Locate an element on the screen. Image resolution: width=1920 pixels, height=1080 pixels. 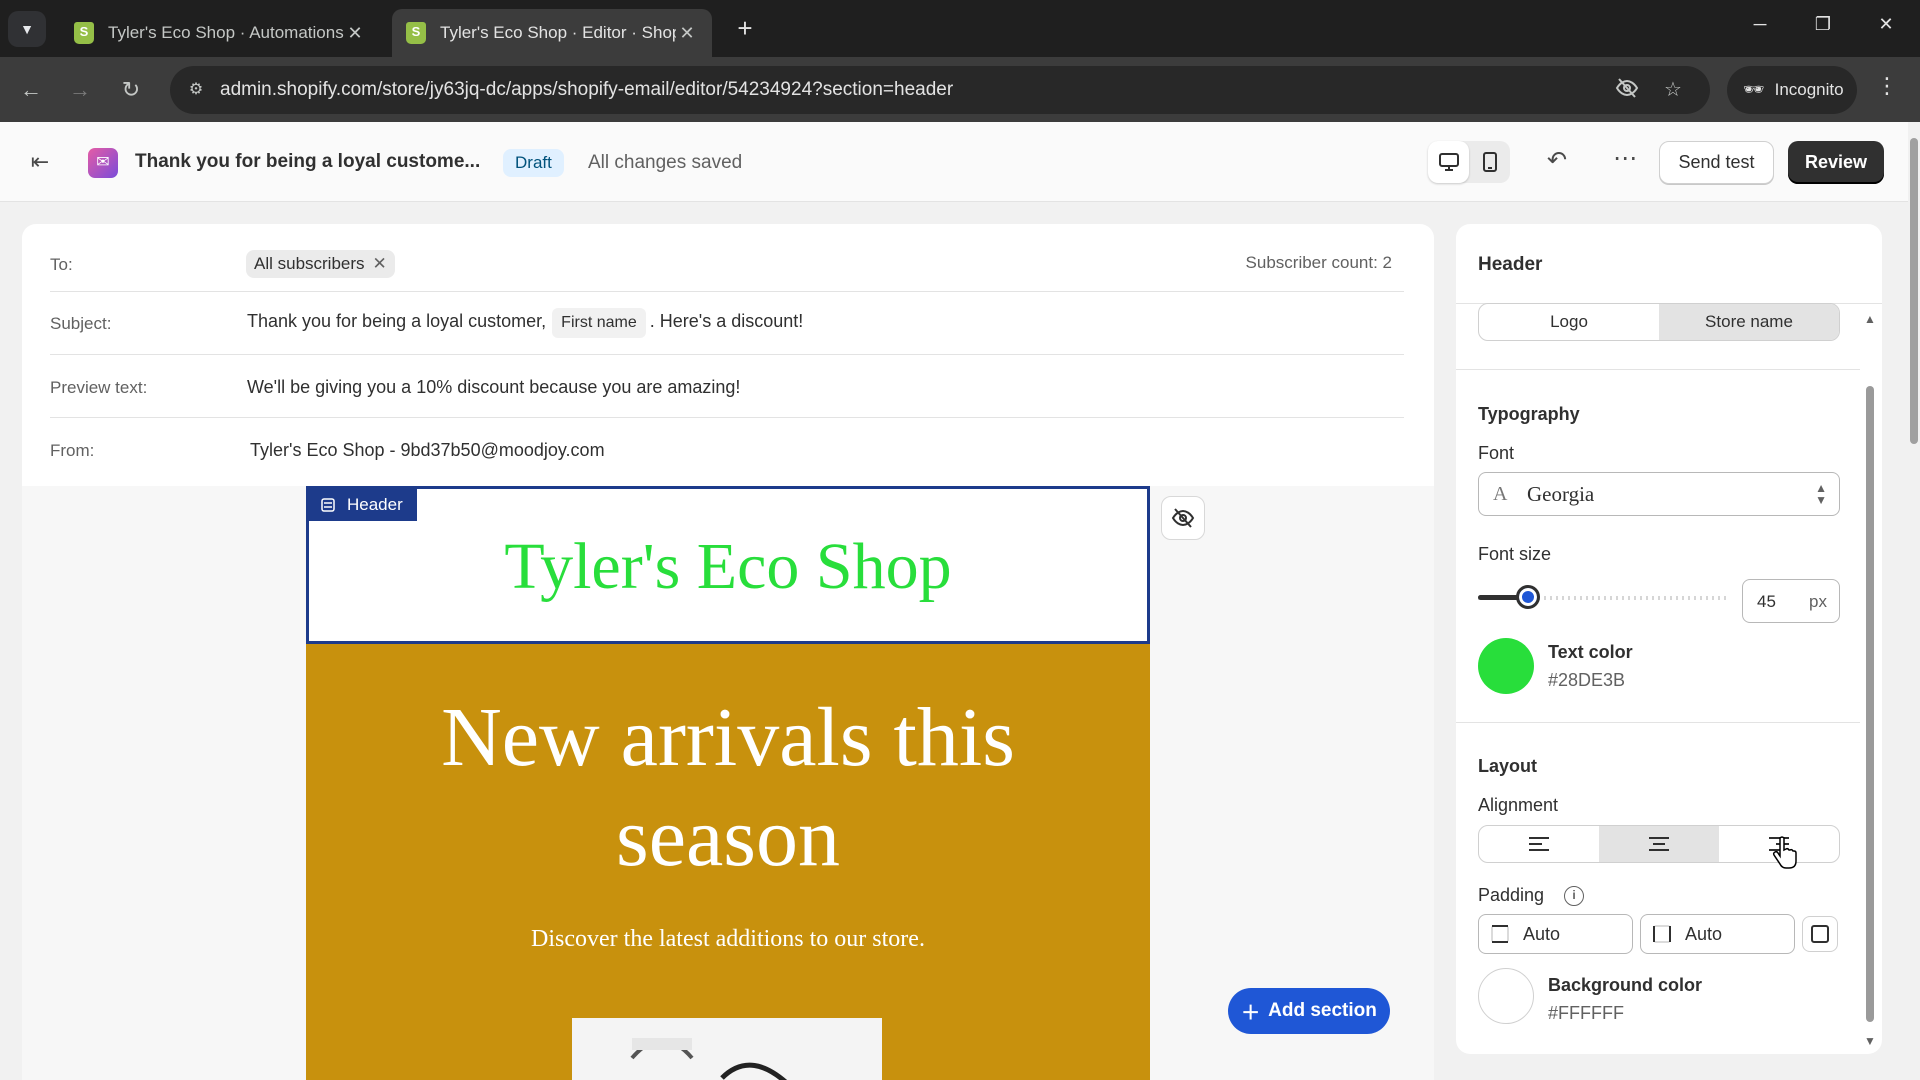
alignment-label: Alignment is located at coordinates (1518, 805).